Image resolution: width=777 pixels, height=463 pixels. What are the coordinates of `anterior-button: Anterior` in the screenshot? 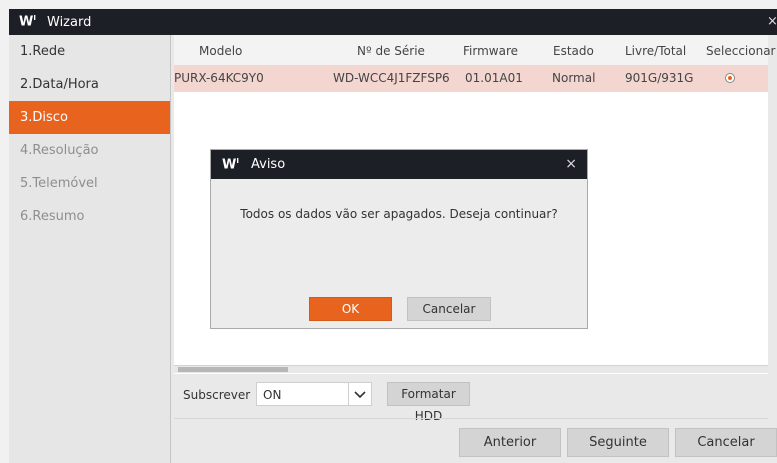 It's located at (510, 442).